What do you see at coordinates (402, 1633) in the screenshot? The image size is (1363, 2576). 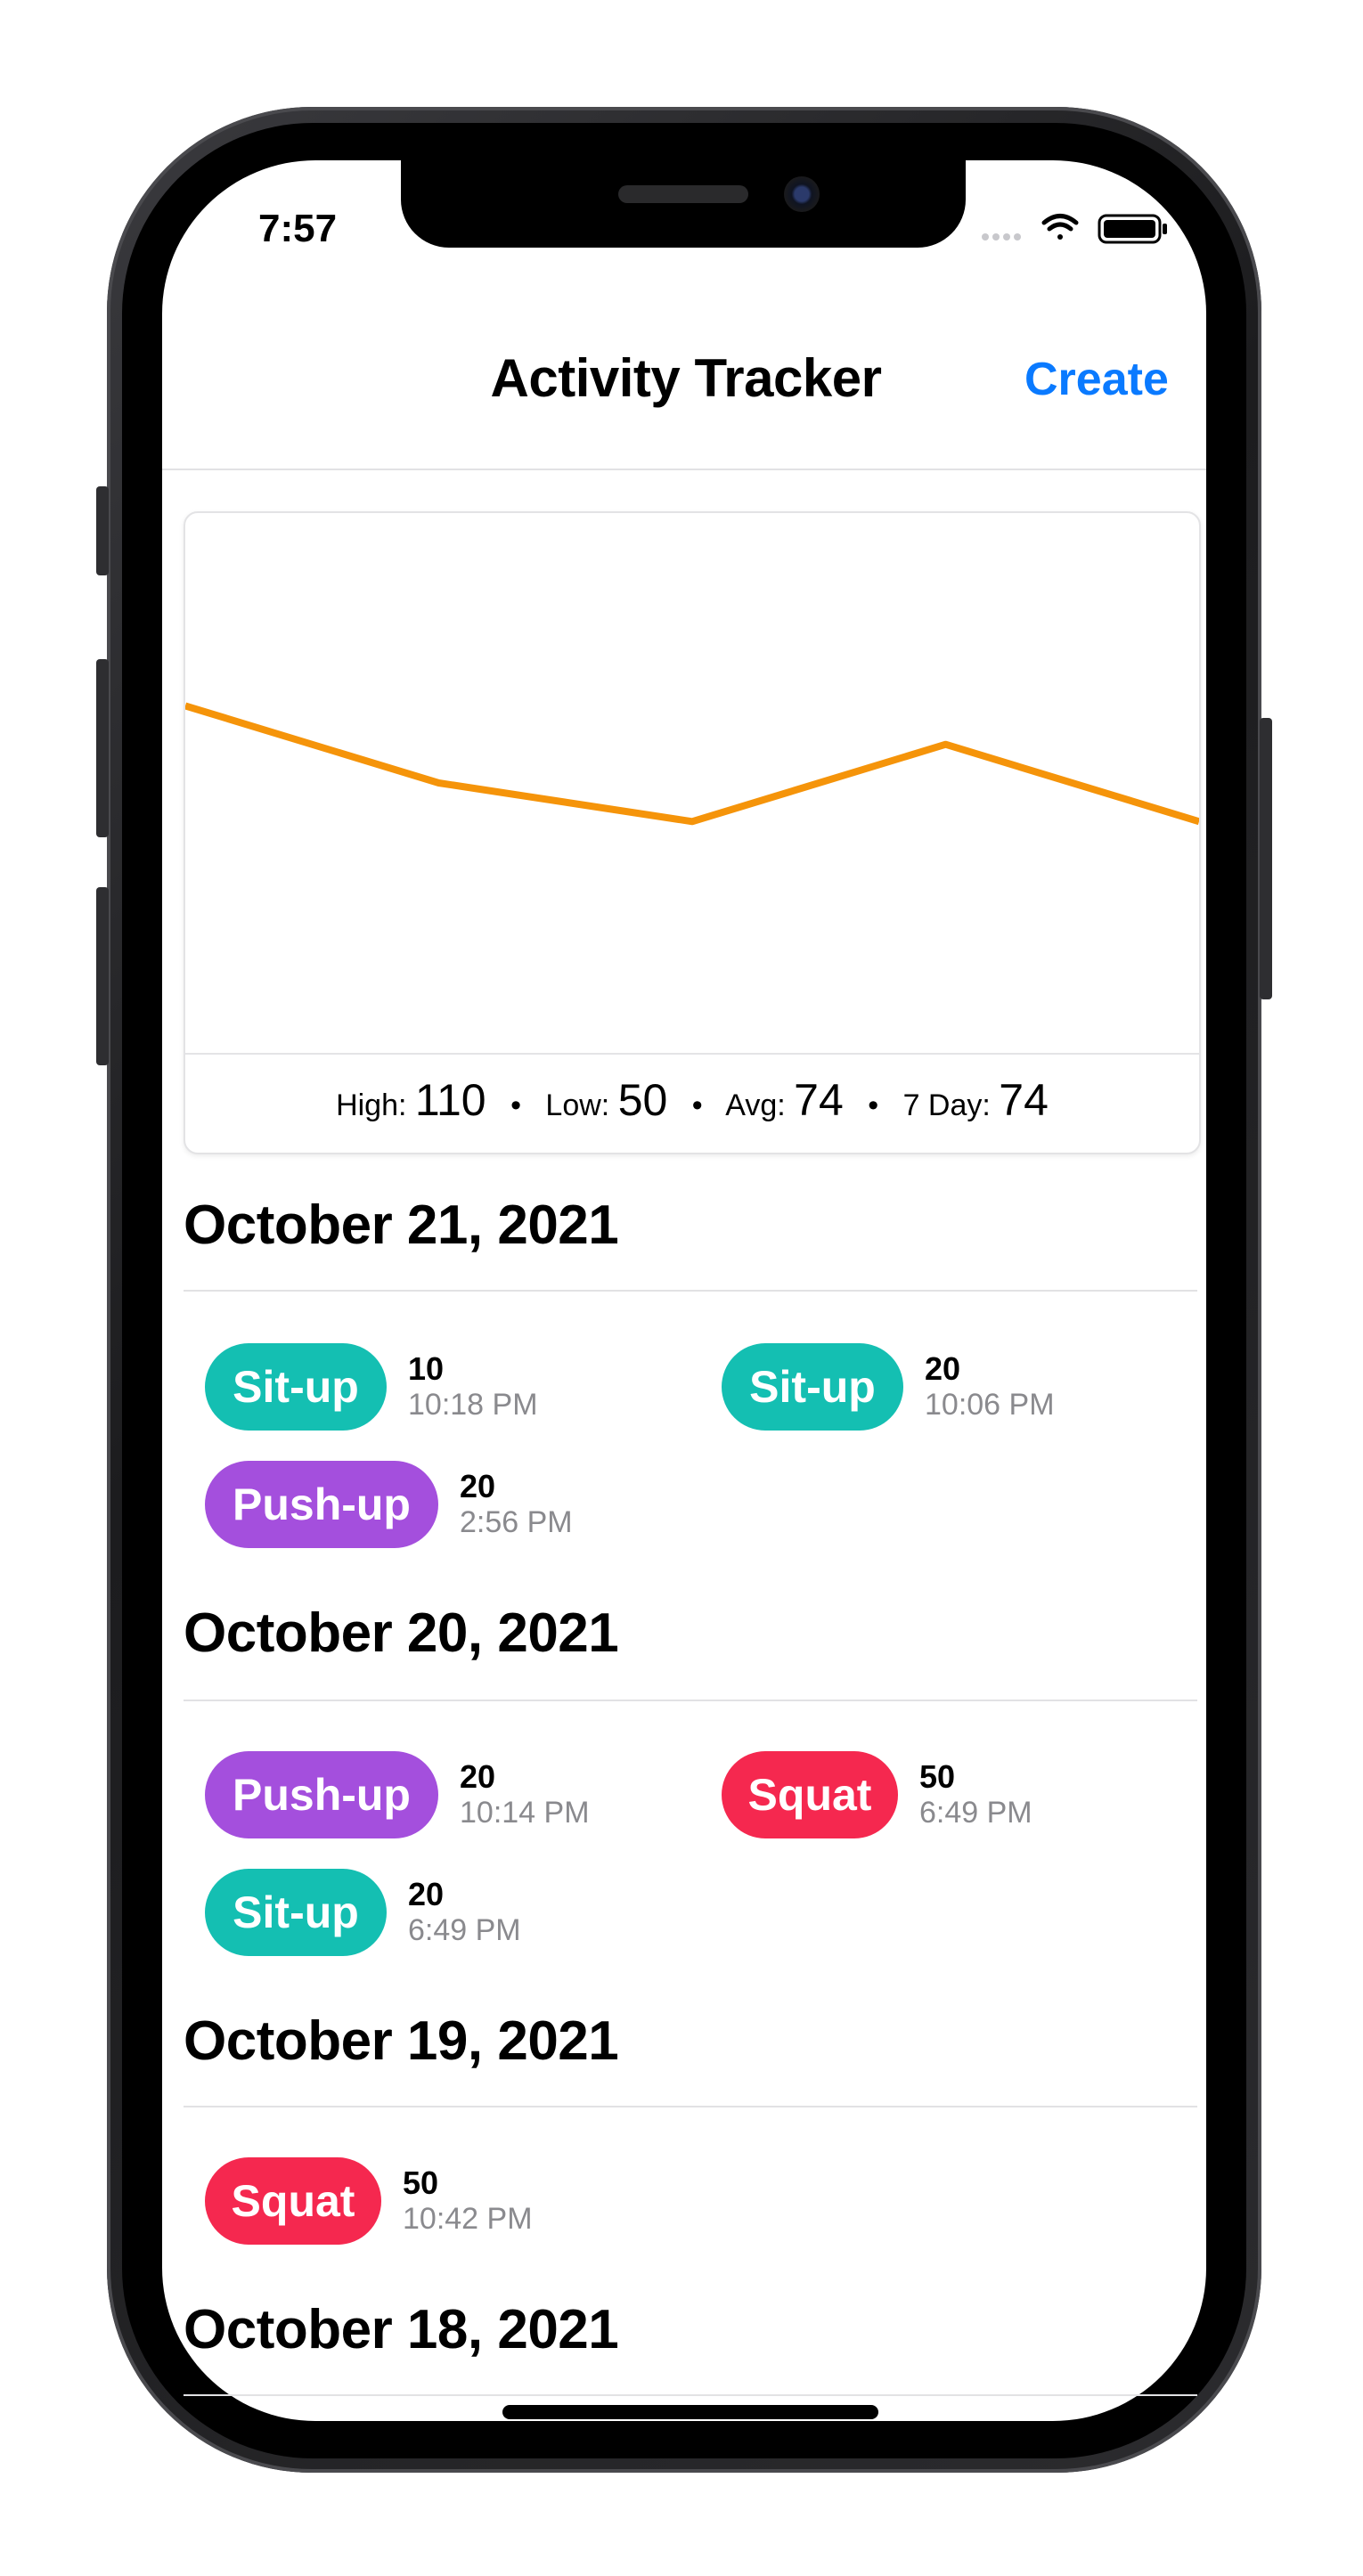 I see `section-title: October 20, 2021` at bounding box center [402, 1633].